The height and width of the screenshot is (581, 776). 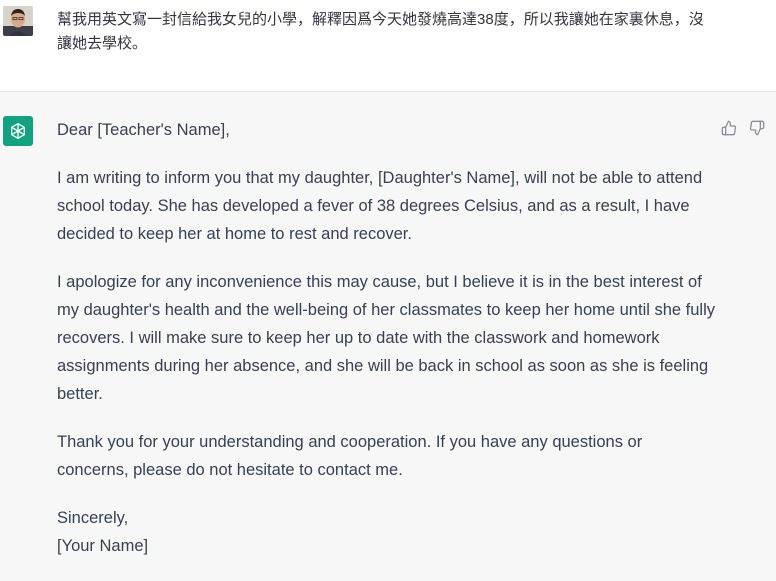 I want to click on letter-salutation: Dear [Teacher's Name],, so click(x=143, y=130).